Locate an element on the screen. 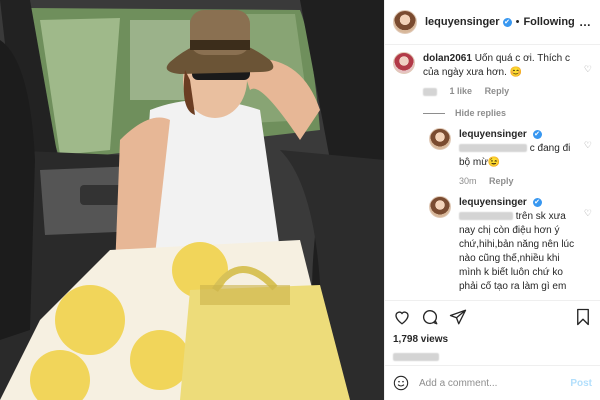 Image resolution: width=600 pixels, height=400 pixels. post-comment-button: Post is located at coordinates (581, 383).